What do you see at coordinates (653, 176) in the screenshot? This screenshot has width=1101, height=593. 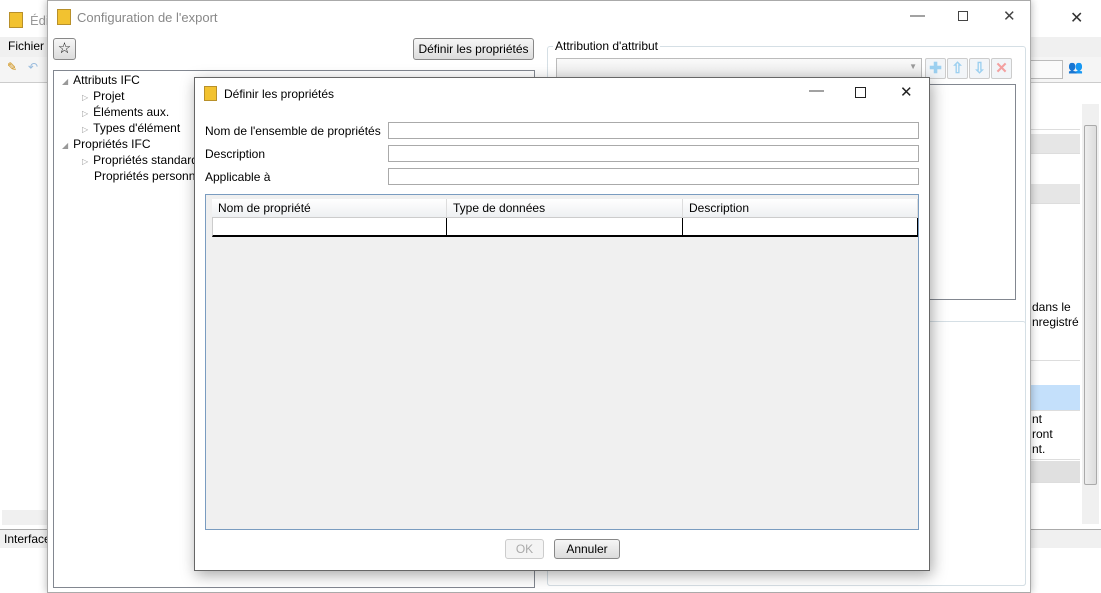 I see `applicable-to-input` at bounding box center [653, 176].